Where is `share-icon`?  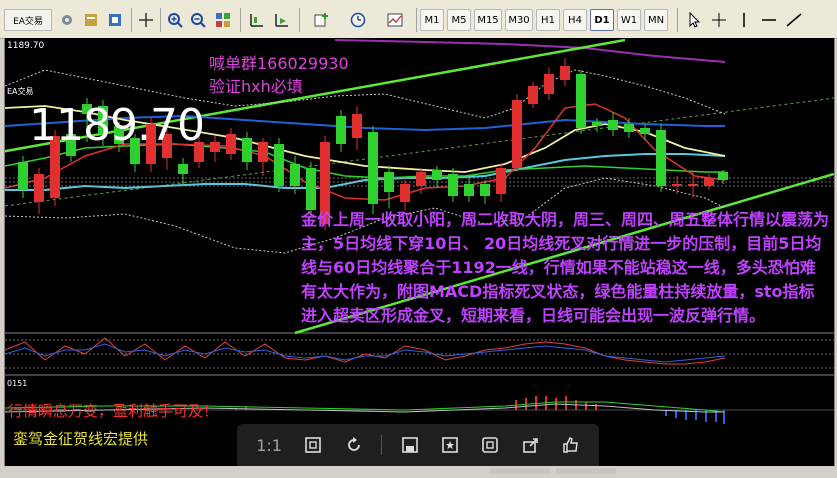
share-icon is located at coordinates (531, 445).